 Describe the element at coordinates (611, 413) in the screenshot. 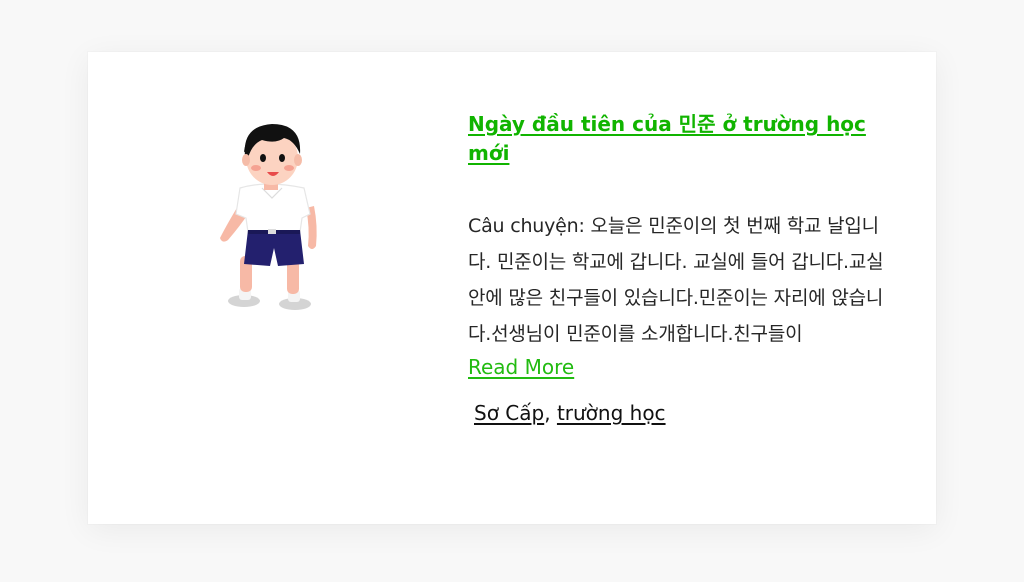

I see `tag-link-truong-hoc: trường học` at that location.